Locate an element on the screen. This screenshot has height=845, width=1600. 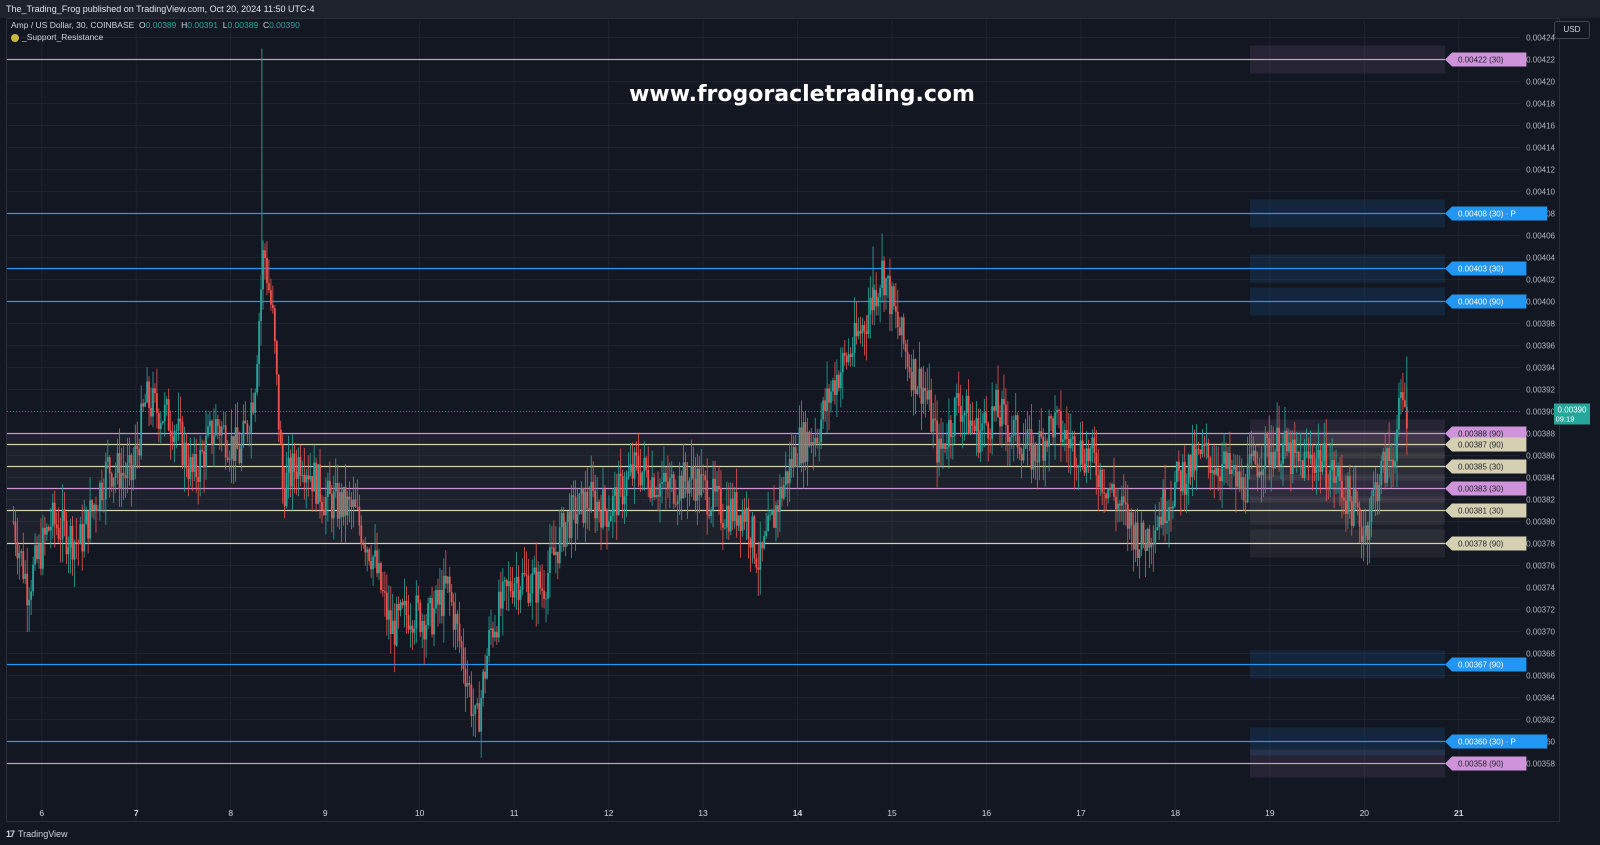
current-price-countdown: 09:19 is located at coordinates (1565, 419).